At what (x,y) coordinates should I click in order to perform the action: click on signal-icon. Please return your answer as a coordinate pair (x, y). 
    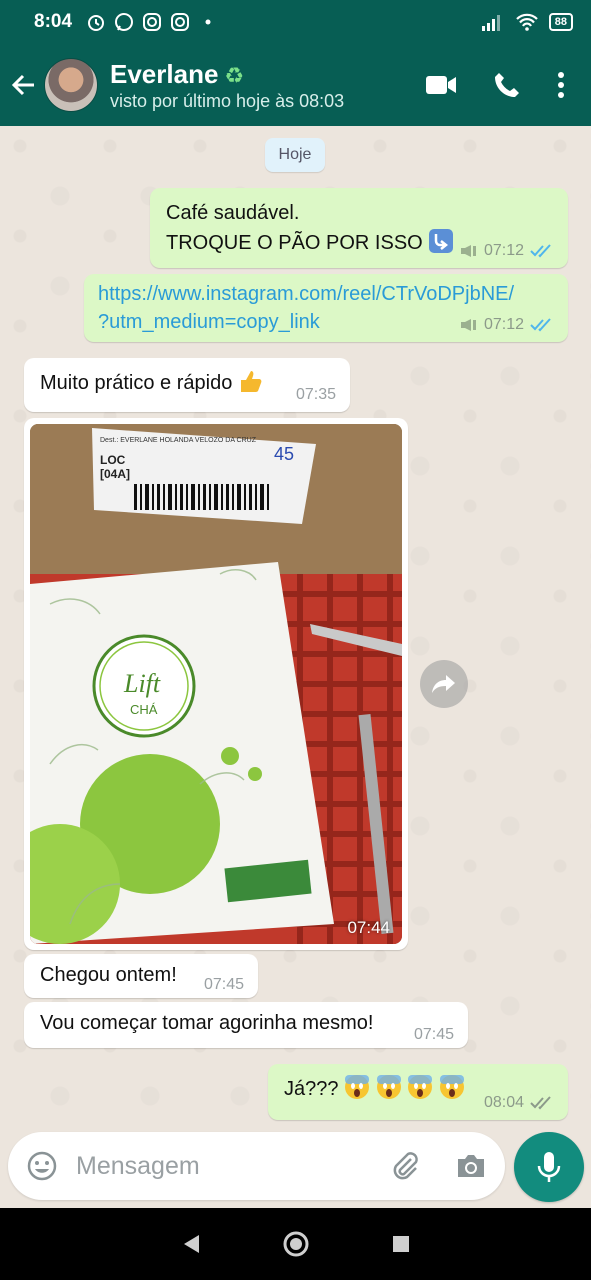
    Looking at the image, I should click on (490, 23).